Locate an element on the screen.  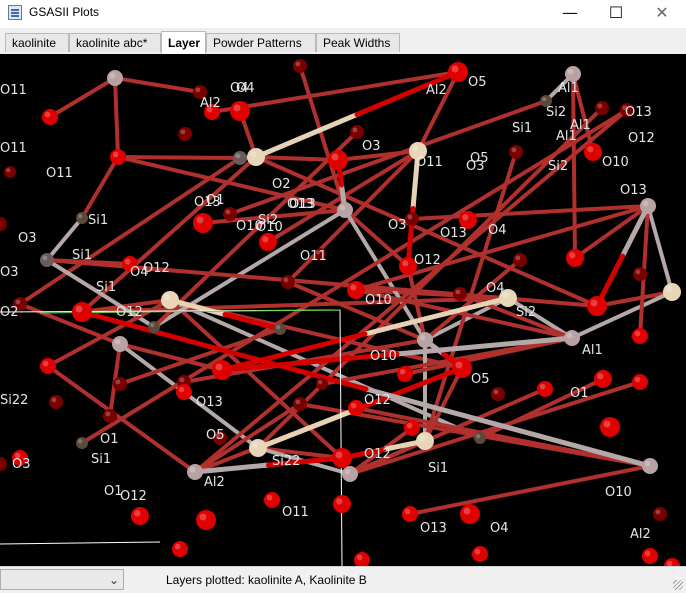
maximize-button: ☐ is located at coordinates (616, 14).